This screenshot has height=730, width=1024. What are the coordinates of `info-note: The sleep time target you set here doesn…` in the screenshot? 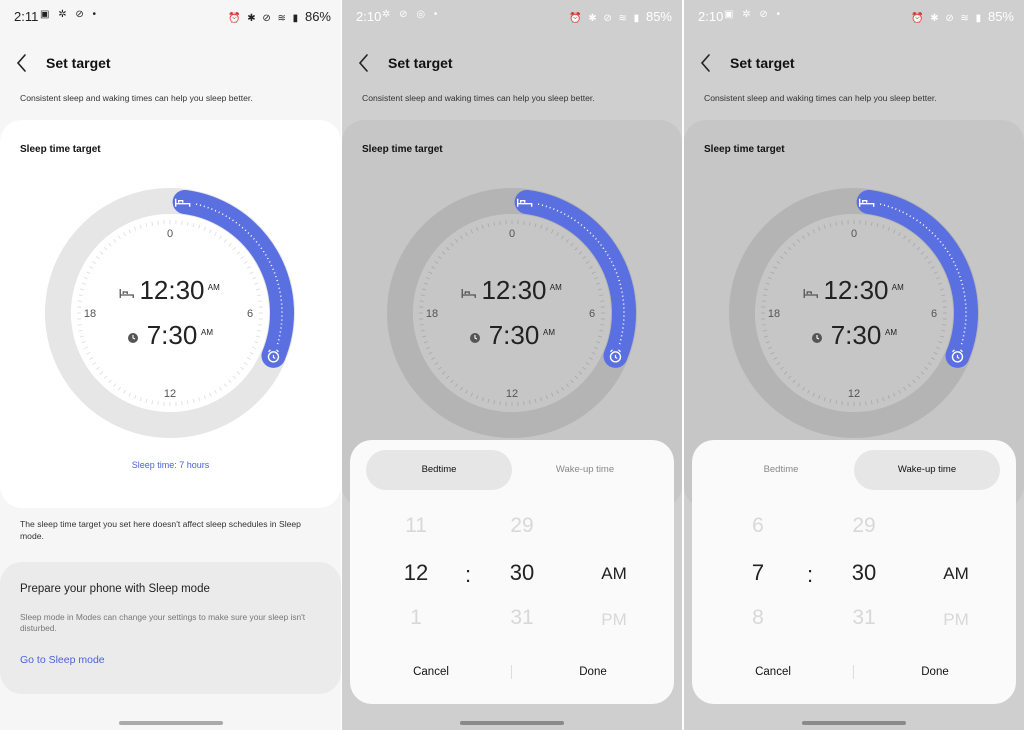 It's located at (160, 530).